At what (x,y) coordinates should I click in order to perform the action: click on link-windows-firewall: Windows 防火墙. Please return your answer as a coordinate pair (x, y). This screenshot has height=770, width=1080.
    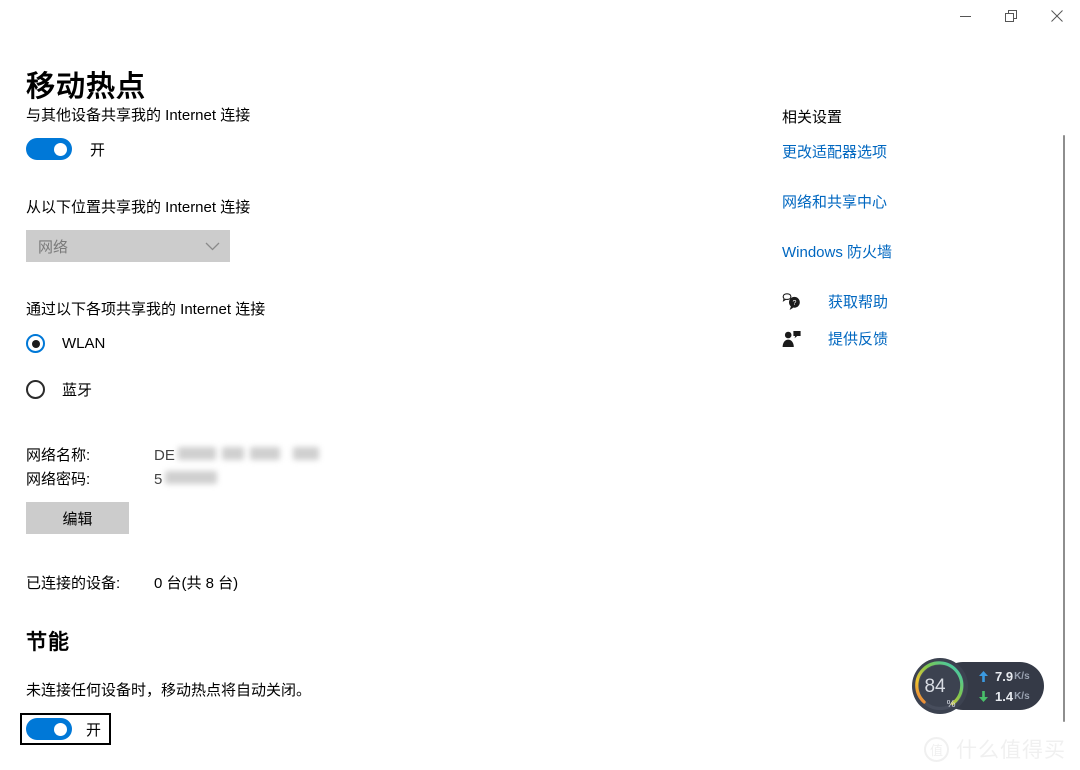
    Looking at the image, I should click on (837, 251).